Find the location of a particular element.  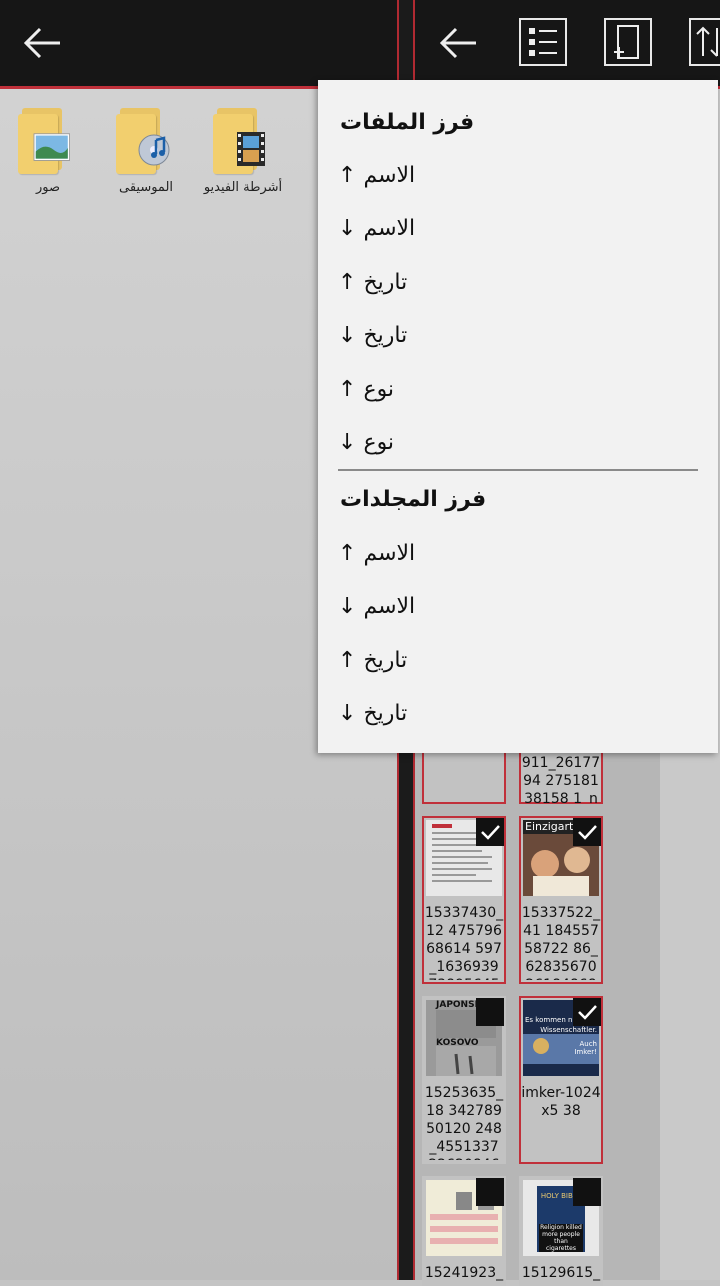

sort-files-header: فرز الملفات is located at coordinates (407, 122).